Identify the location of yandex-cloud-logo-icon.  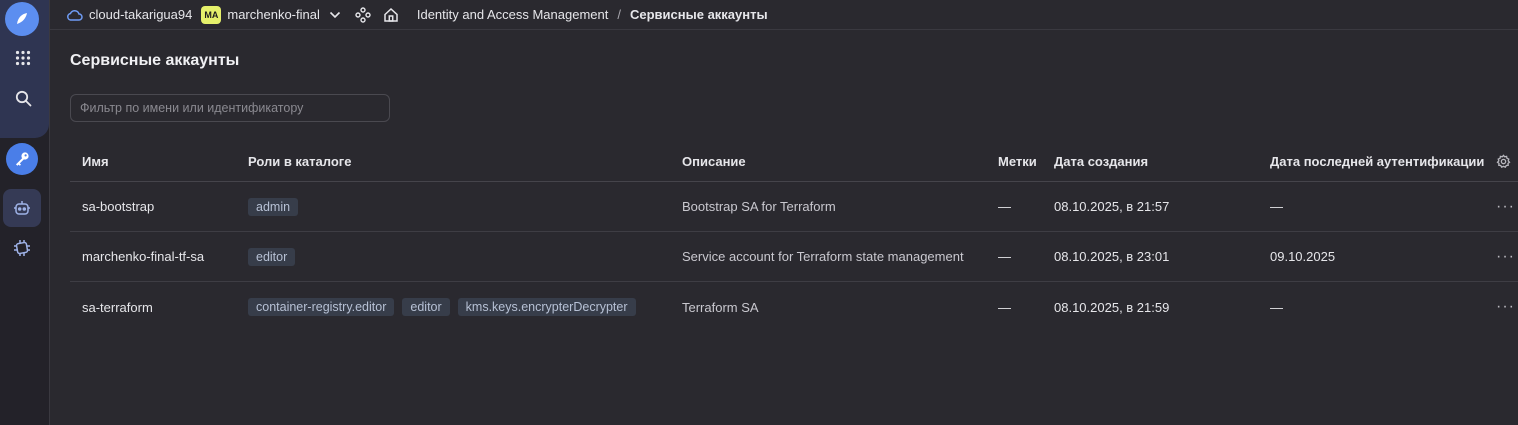
(22, 19).